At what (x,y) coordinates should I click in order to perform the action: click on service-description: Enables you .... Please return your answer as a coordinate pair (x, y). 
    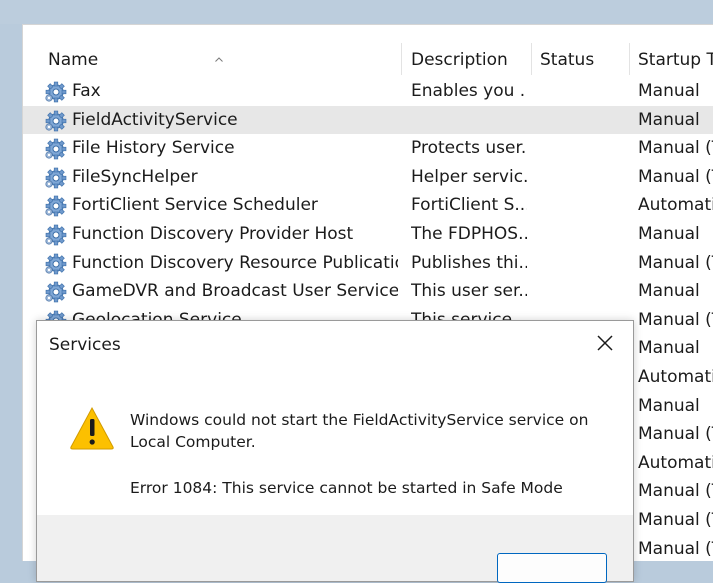
    Looking at the image, I should click on (469, 91).